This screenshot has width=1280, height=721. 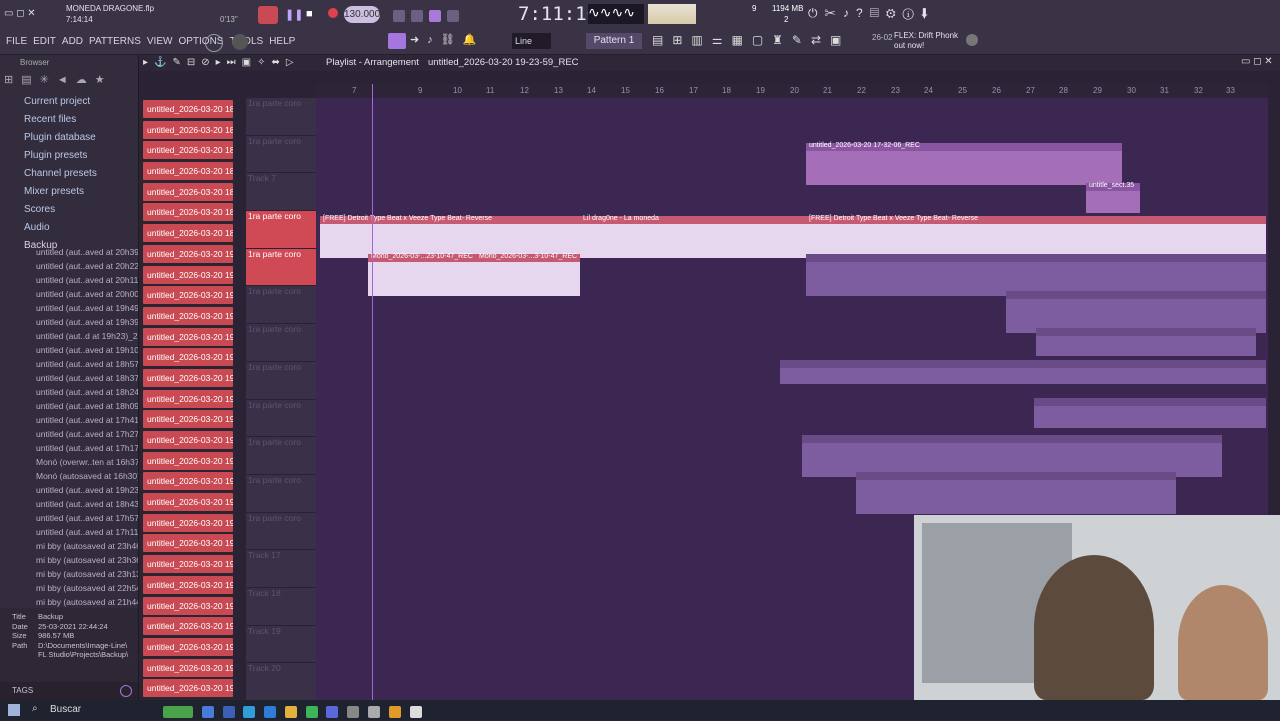 I want to click on backup-file: untitled (aut..d at 19h23)_2, so click(x=69, y=336).